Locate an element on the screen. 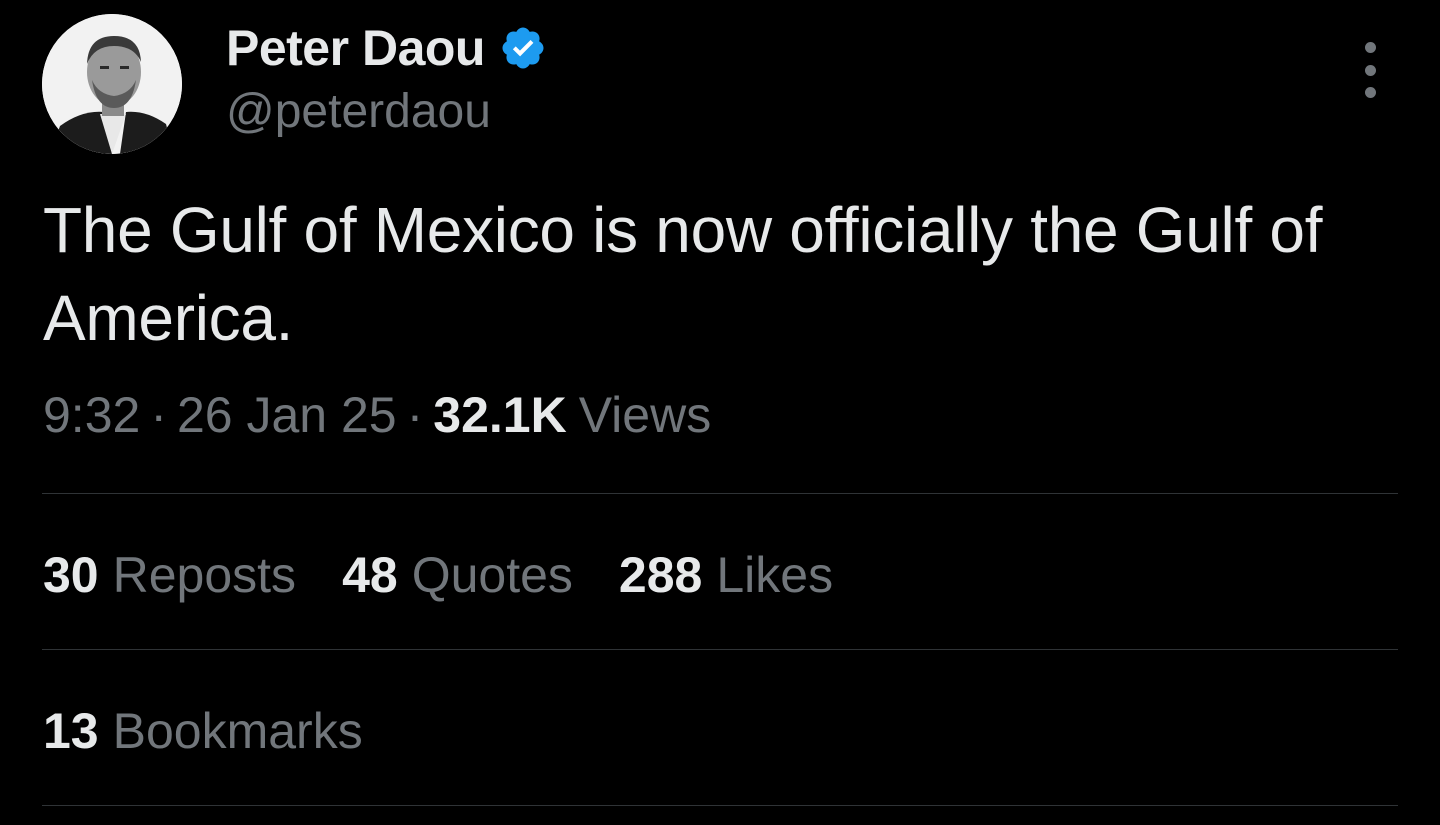  reposts-count: 30 is located at coordinates (71, 575).